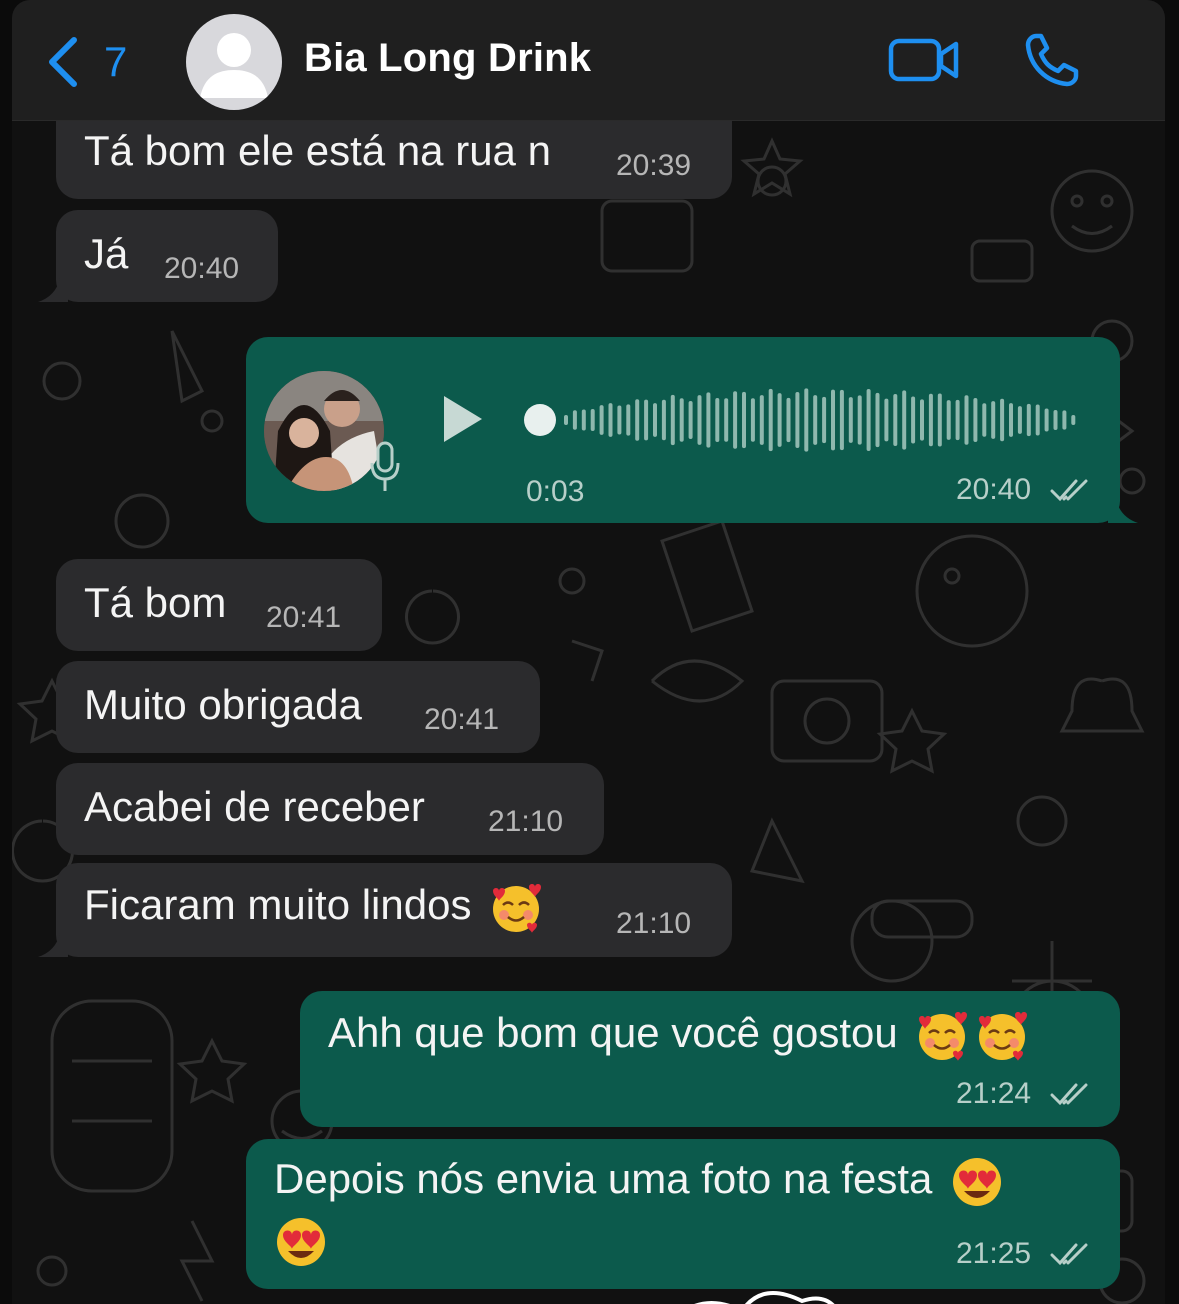 Image resolution: width=1179 pixels, height=1304 pixels. I want to click on back-button: 7, so click(96, 62).